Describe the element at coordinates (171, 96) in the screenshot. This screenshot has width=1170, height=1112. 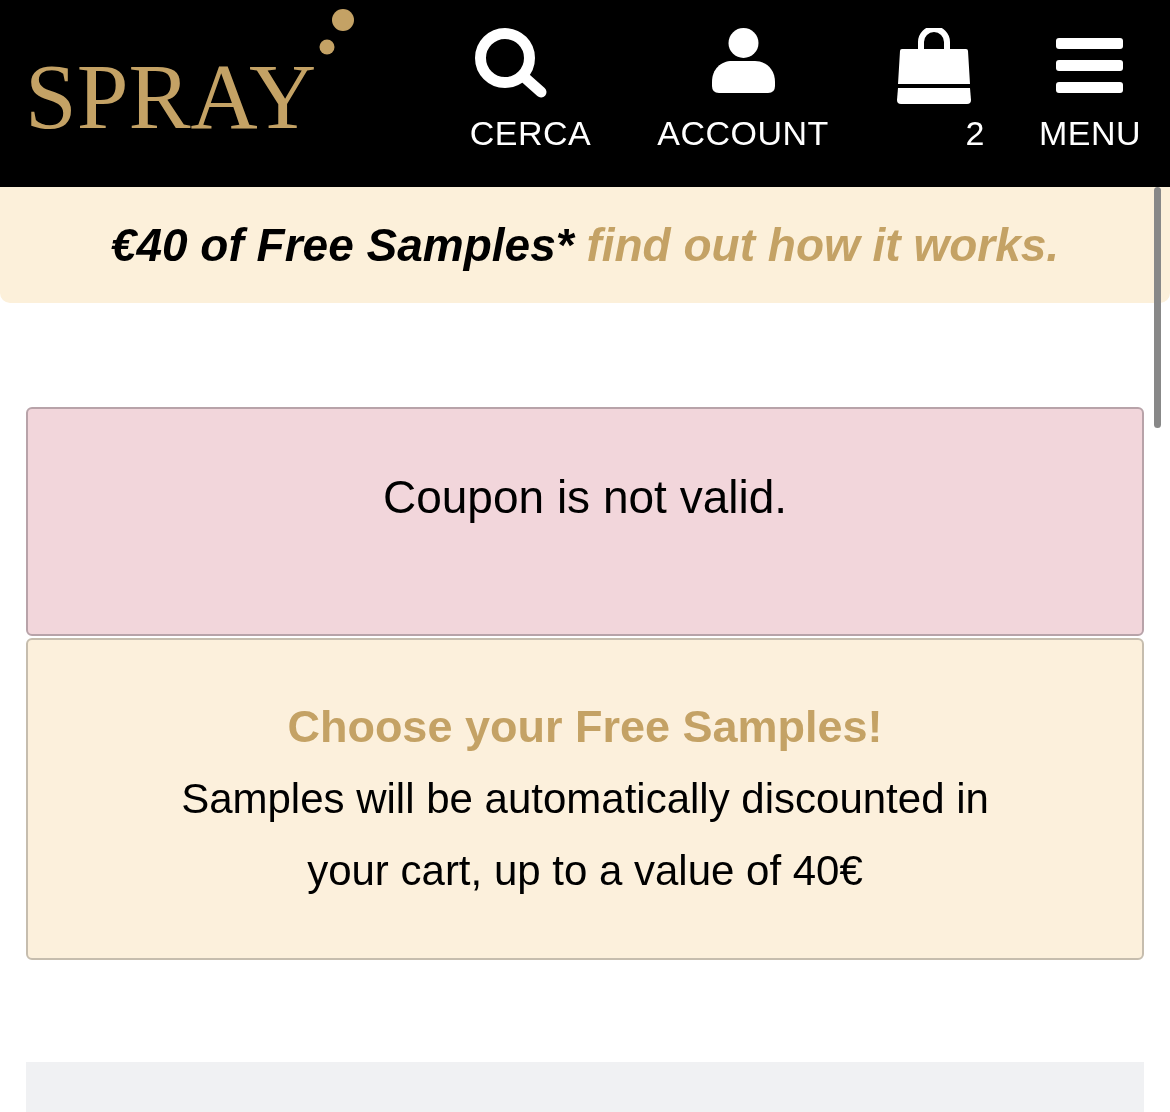
I see `logo-wordmark: SPRAY` at that location.